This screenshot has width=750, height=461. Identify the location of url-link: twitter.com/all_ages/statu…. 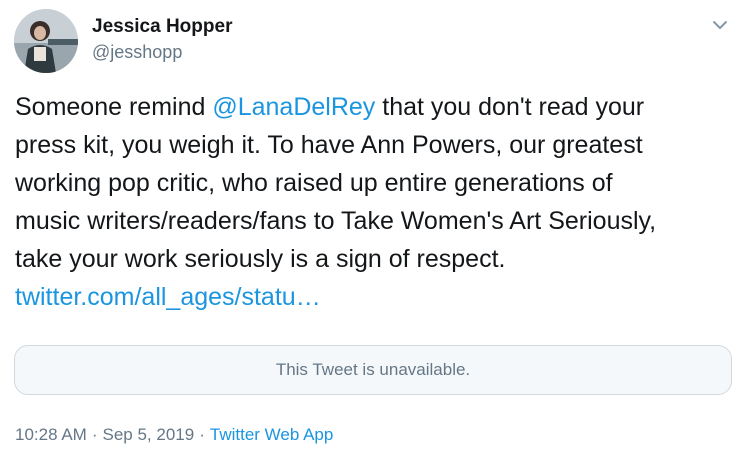
(168, 297).